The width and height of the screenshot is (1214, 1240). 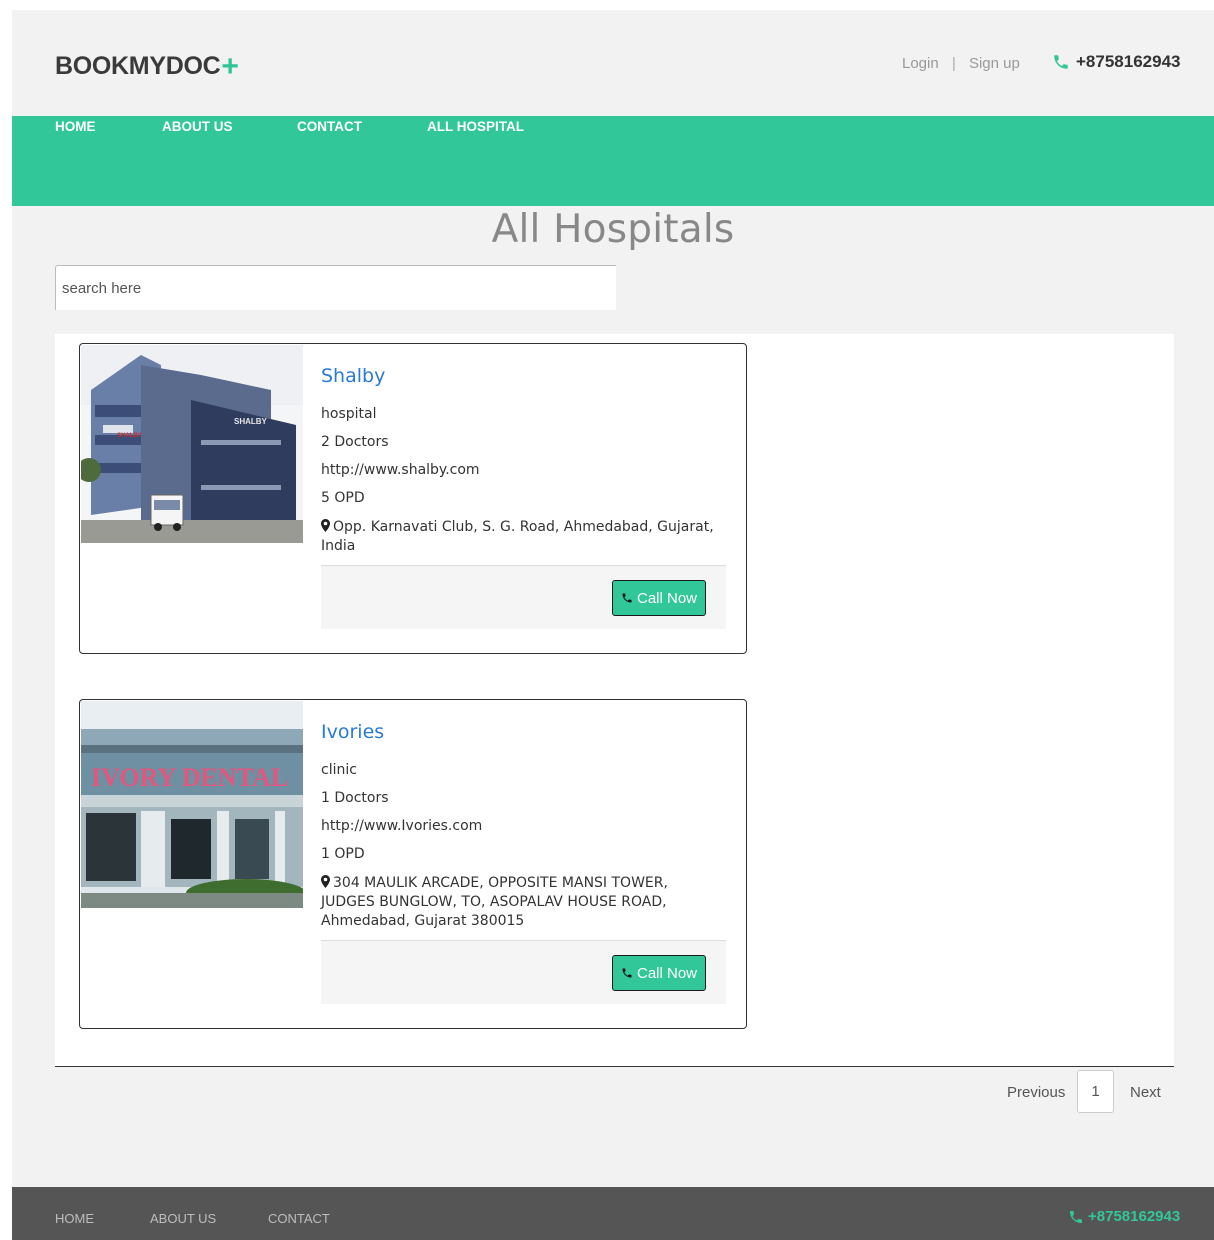 What do you see at coordinates (613, 1095) in the screenshot?
I see `pagination: Previous 1 Next` at bounding box center [613, 1095].